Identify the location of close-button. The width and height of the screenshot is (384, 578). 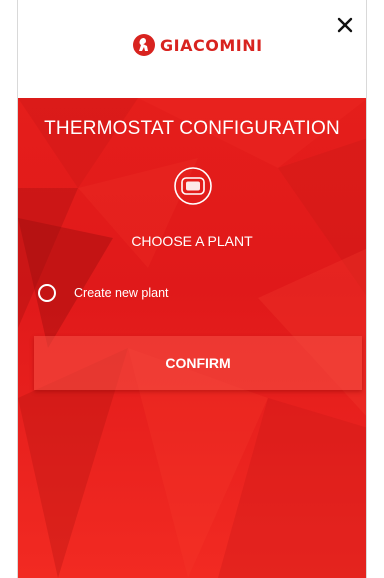
(345, 25).